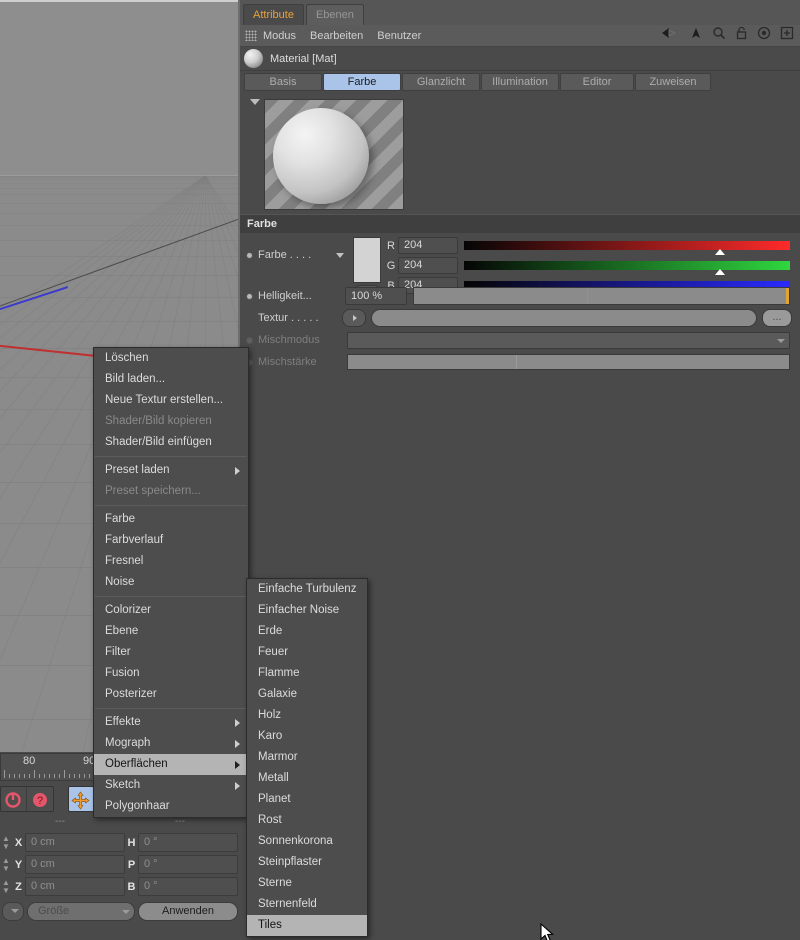 This screenshot has width=800, height=940. I want to click on rotation-b-field: 0 °, so click(188, 886).